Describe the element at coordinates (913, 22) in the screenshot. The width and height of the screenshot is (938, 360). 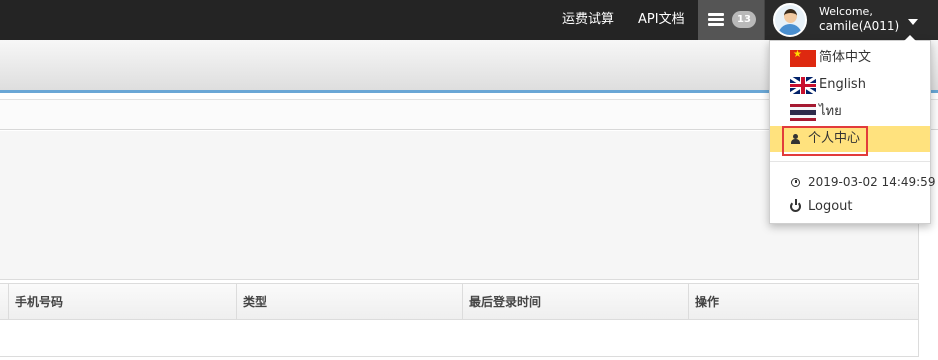
I see `caret-down-icon` at that location.